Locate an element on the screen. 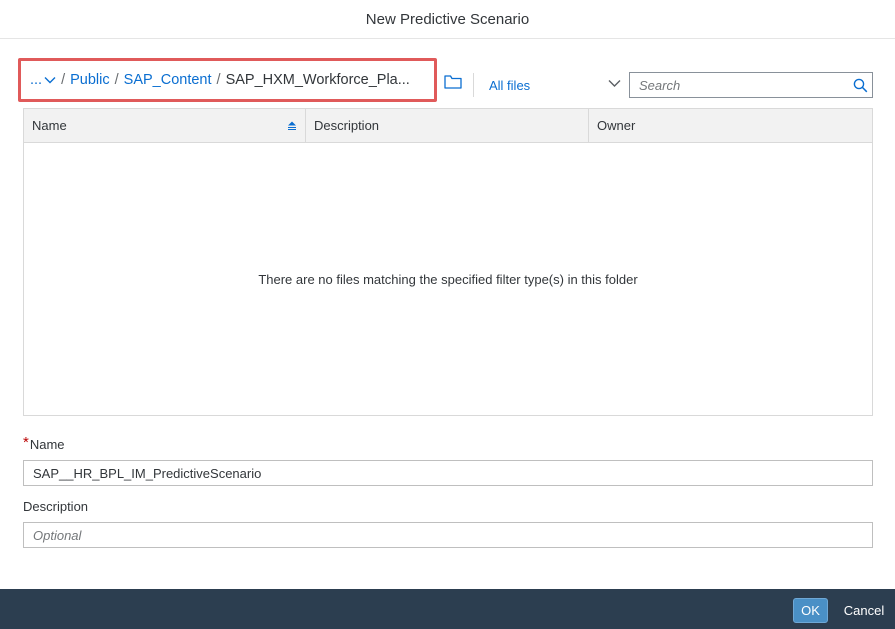  required-marker: * is located at coordinates (26, 442).